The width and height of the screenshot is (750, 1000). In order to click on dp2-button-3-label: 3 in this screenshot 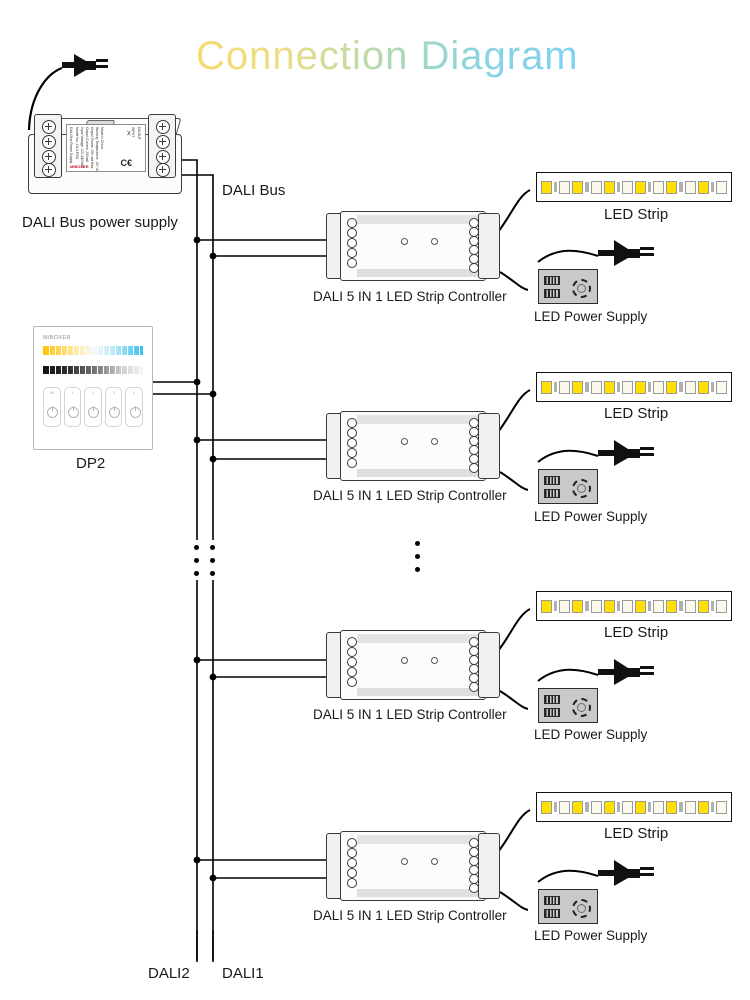, I will do `click(113, 393)`.